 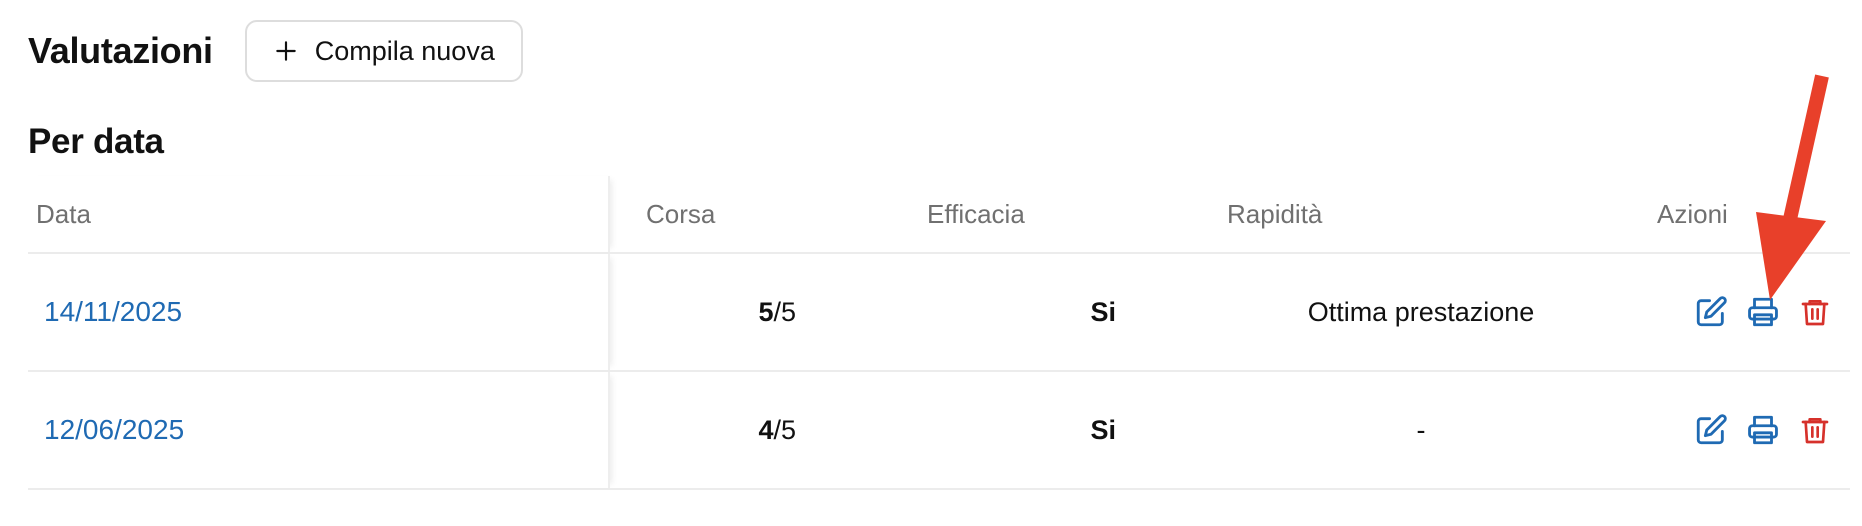 I want to click on column-header-azioni: Azioni, so click(x=1692, y=213).